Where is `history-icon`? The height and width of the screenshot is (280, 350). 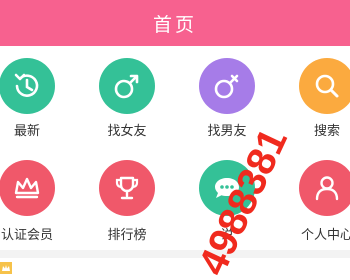 history-icon is located at coordinates (27, 86).